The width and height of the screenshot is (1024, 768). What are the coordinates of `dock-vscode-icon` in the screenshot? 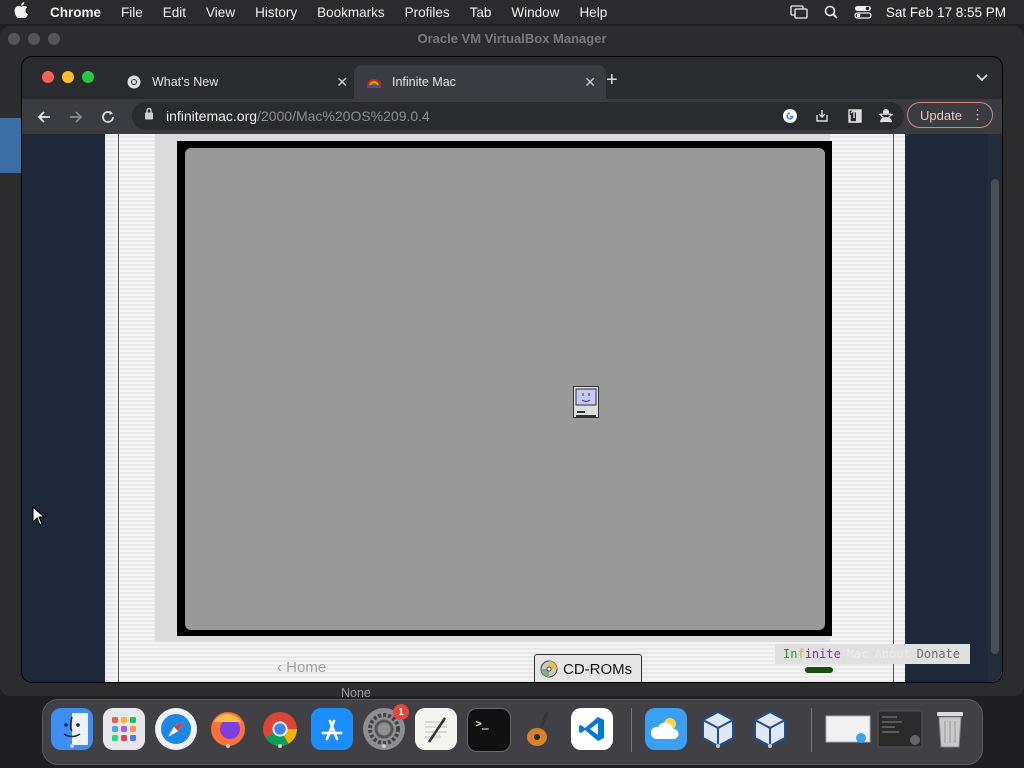 It's located at (592, 729).